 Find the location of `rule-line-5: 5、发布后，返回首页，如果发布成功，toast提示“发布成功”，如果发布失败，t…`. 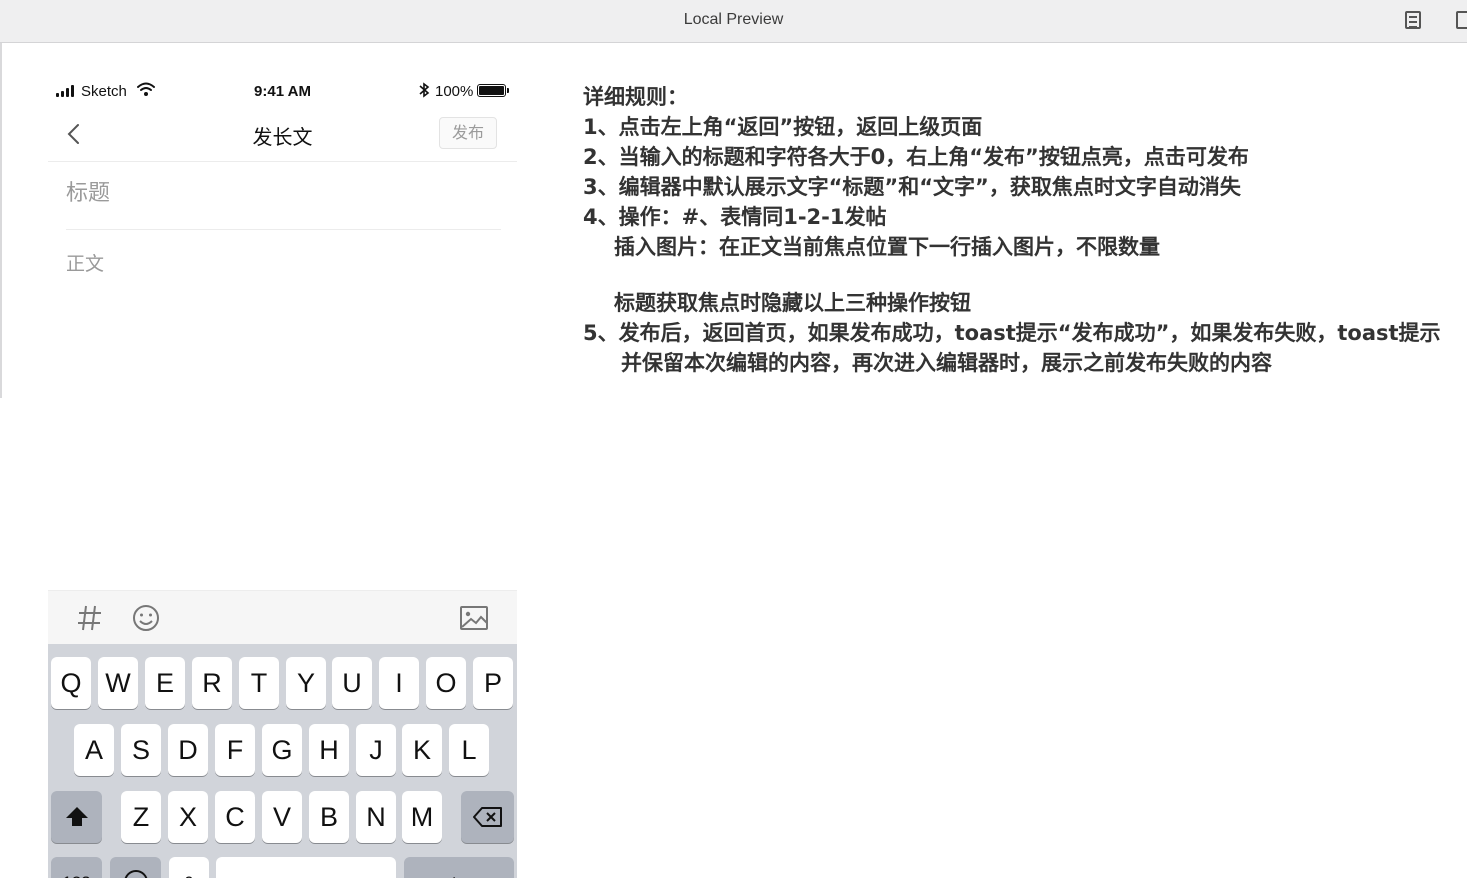

rule-line-5: 5、发布后，返回首页，如果发布成功，toast提示“发布成功”，如果发布失败，t… is located at coordinates (1012, 333).